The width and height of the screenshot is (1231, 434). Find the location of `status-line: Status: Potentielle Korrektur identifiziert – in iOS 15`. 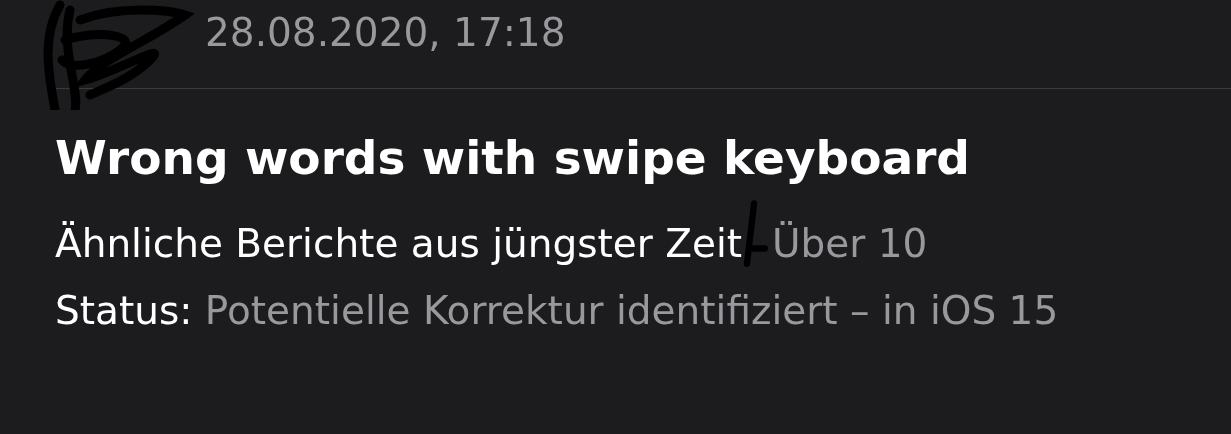

status-line: Status: Potentielle Korrektur identifiziert – in iOS 15 is located at coordinates (557, 311).